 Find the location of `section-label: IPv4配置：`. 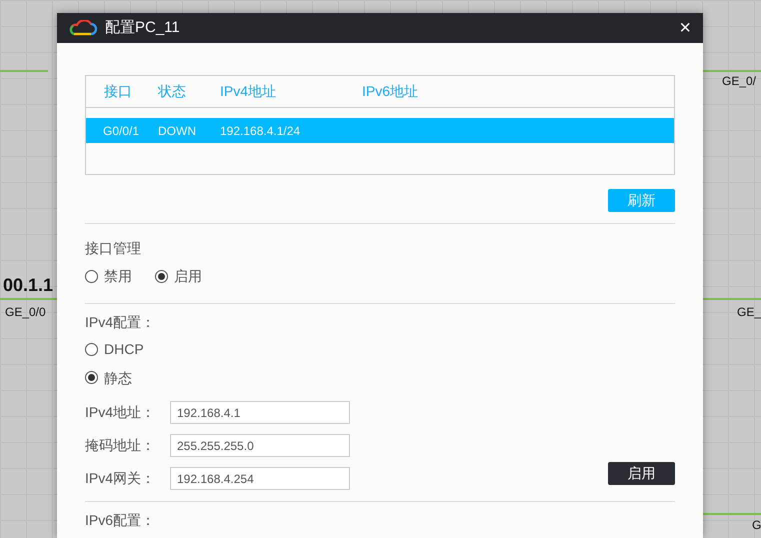

section-label: IPv4配置： is located at coordinates (120, 322).